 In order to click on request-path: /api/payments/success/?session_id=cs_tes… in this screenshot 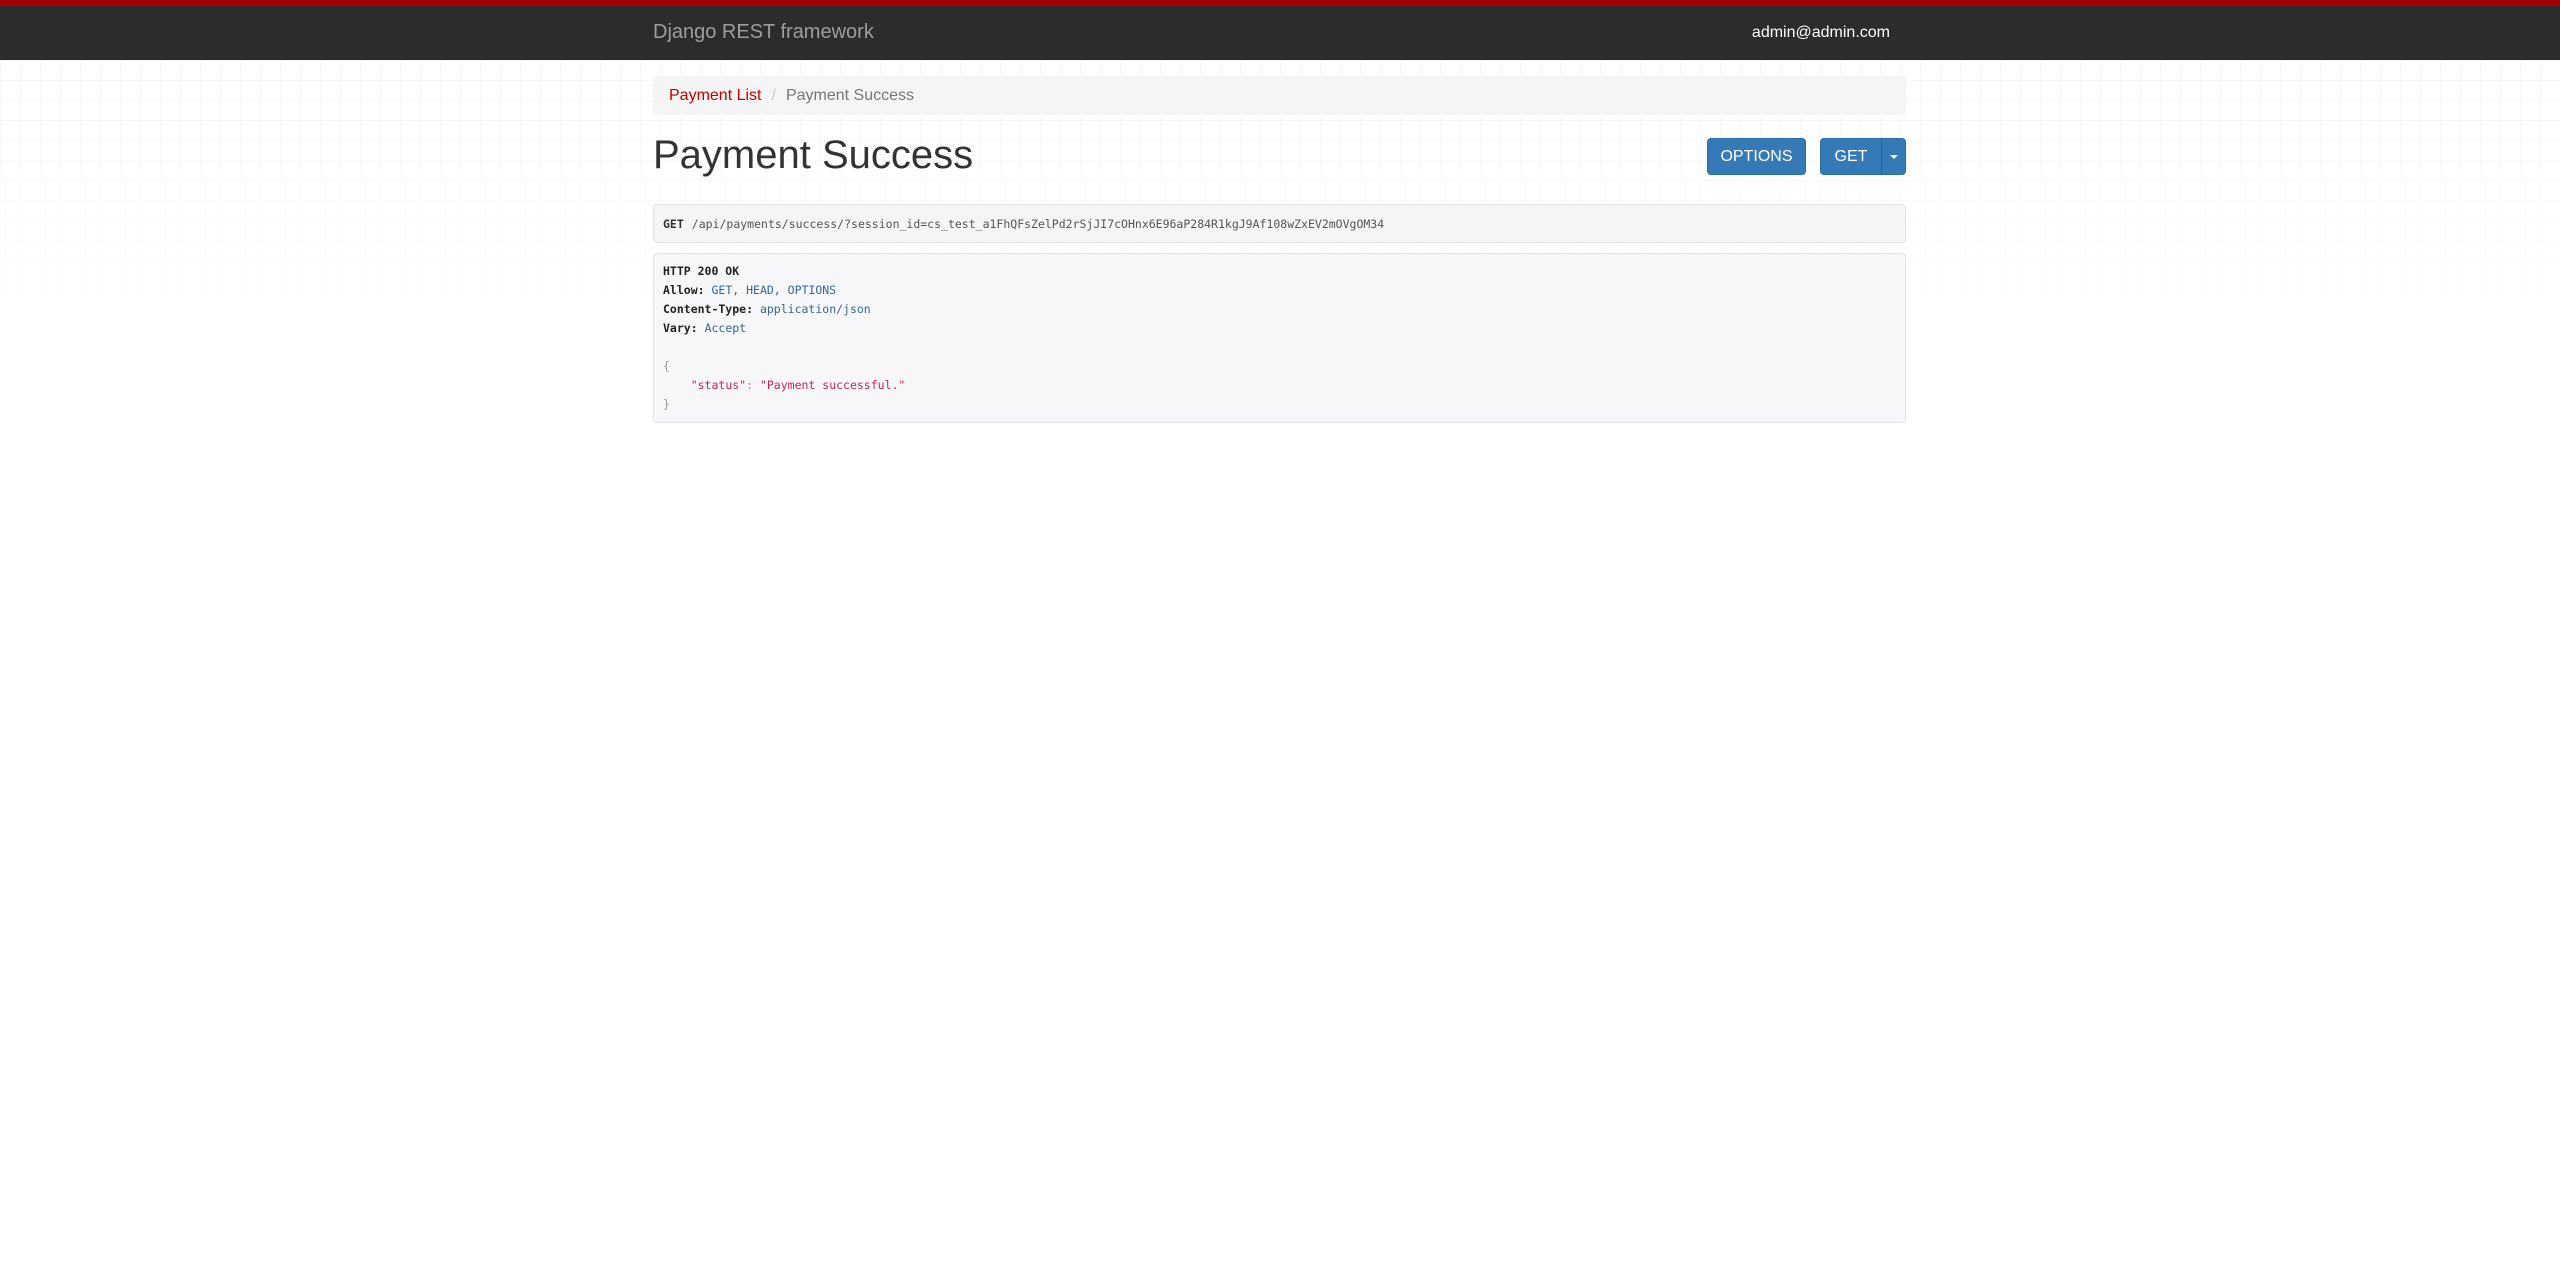, I will do `click(1038, 223)`.